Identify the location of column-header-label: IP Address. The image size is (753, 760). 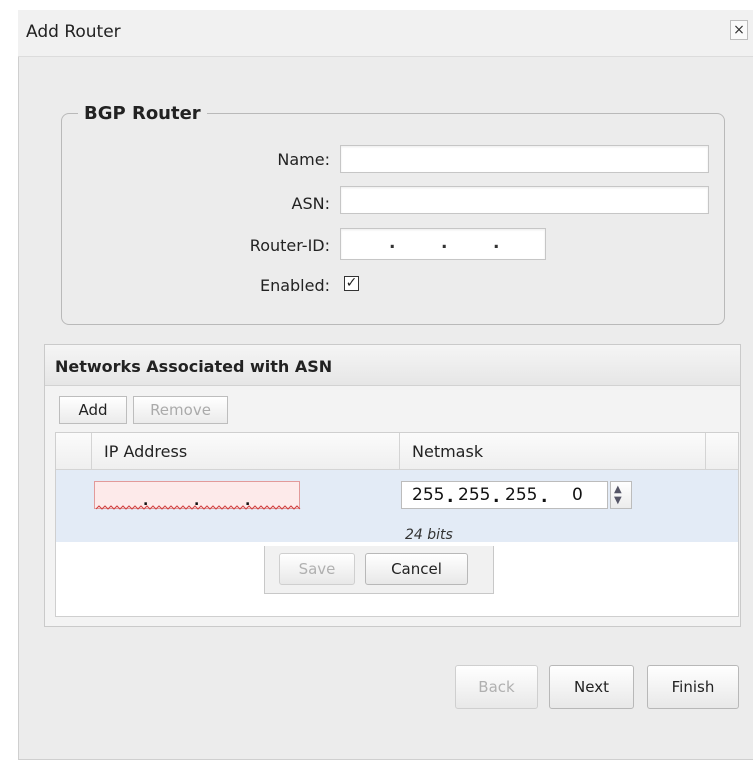
(146, 451).